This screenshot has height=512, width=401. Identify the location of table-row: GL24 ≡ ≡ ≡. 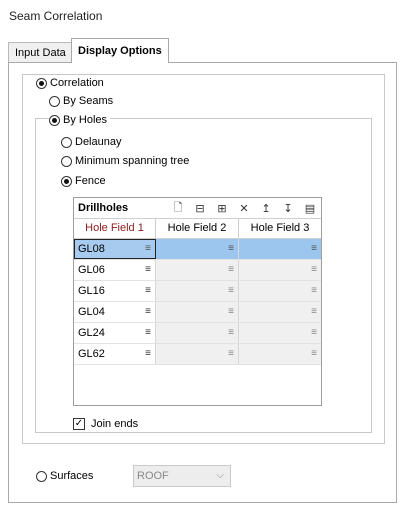
(197, 333).